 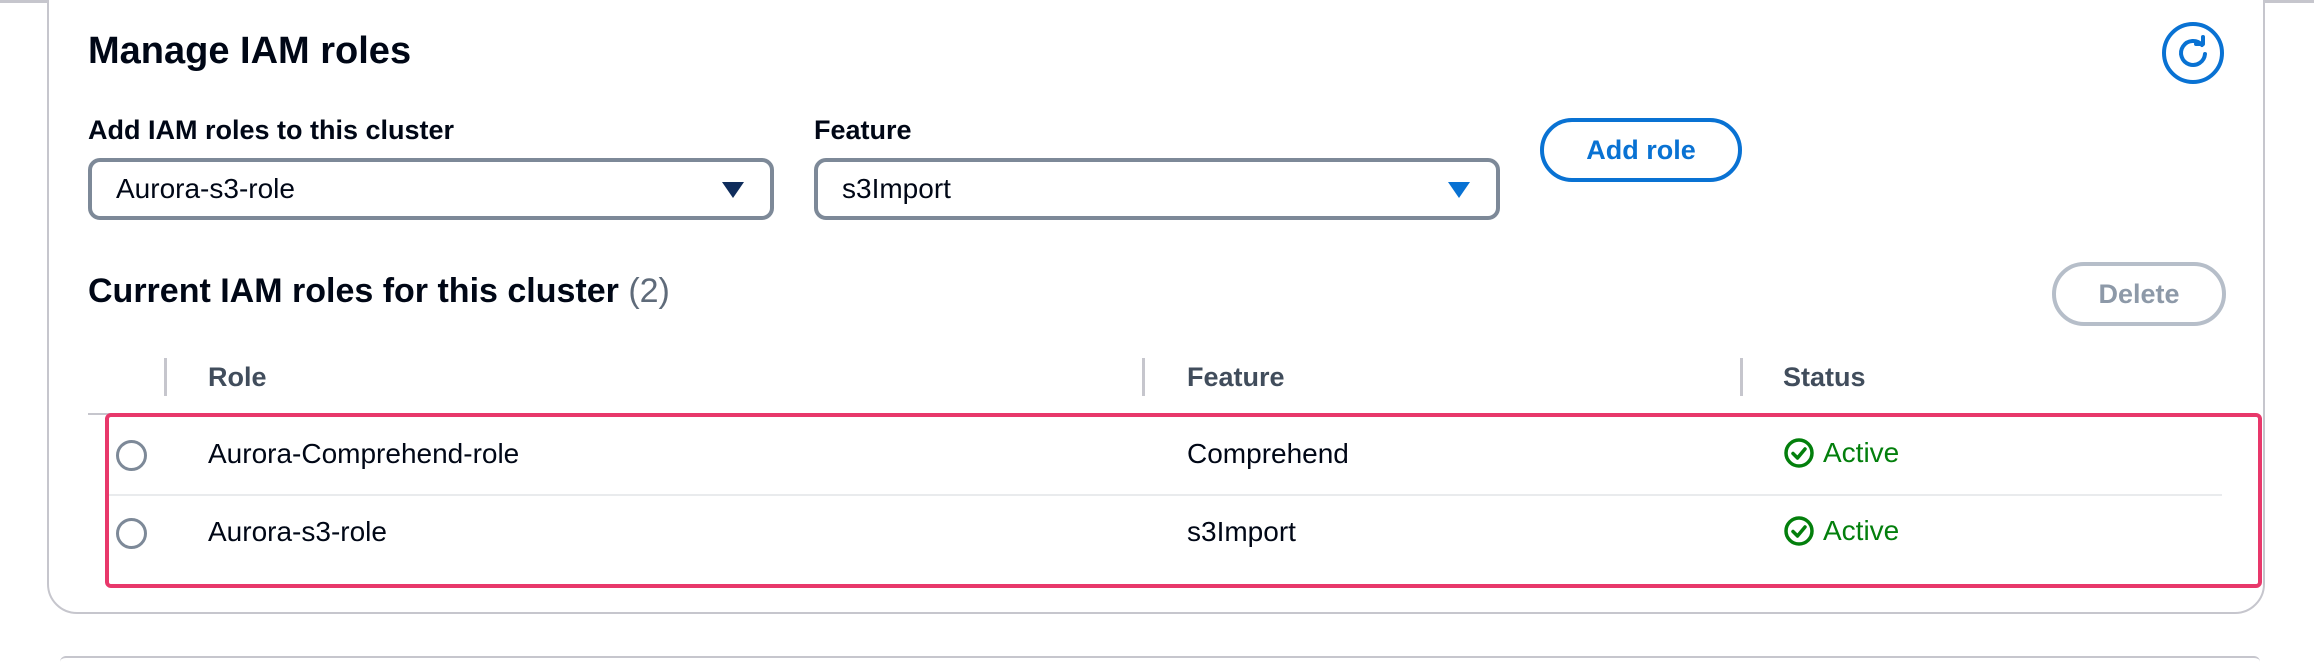 I want to click on role-select-value: Aurora-s3-role, so click(x=205, y=188).